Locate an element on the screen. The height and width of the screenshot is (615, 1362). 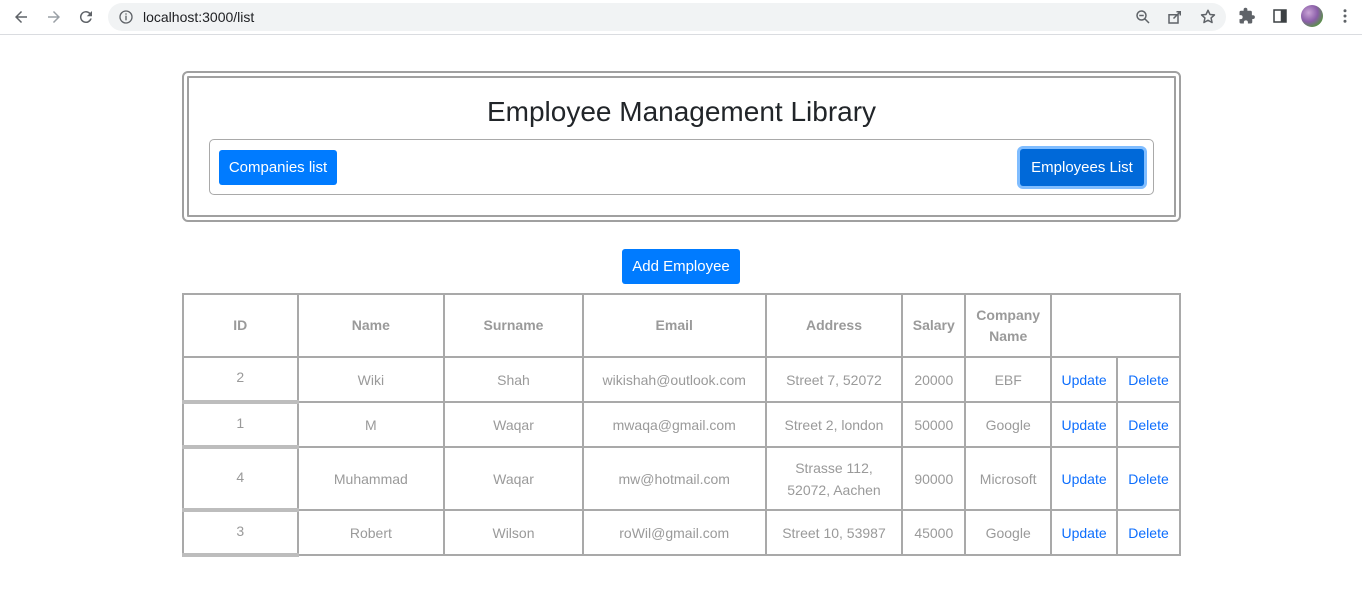
zoom-icon is located at coordinates (1143, 17).